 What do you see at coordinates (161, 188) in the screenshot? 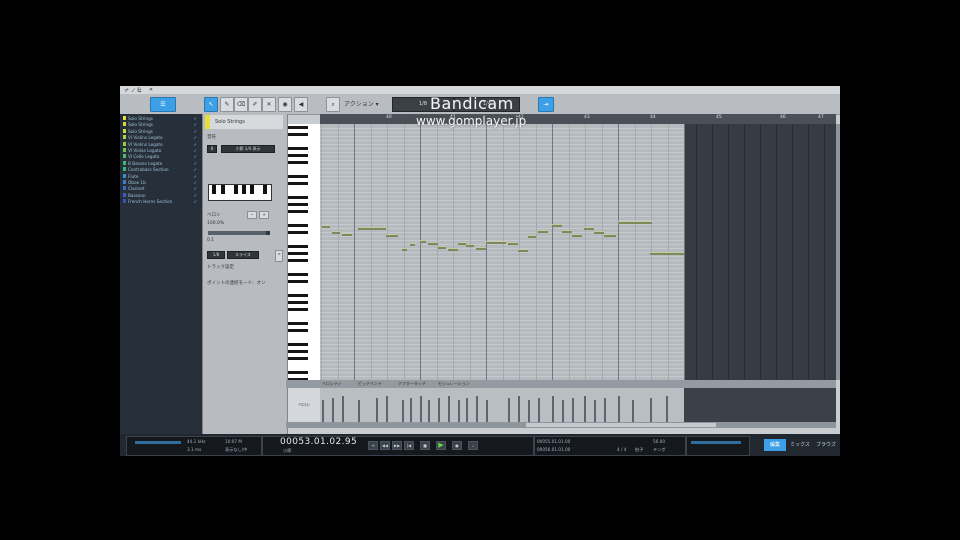
I see `track-row: Clarinet ✓` at bounding box center [161, 188].